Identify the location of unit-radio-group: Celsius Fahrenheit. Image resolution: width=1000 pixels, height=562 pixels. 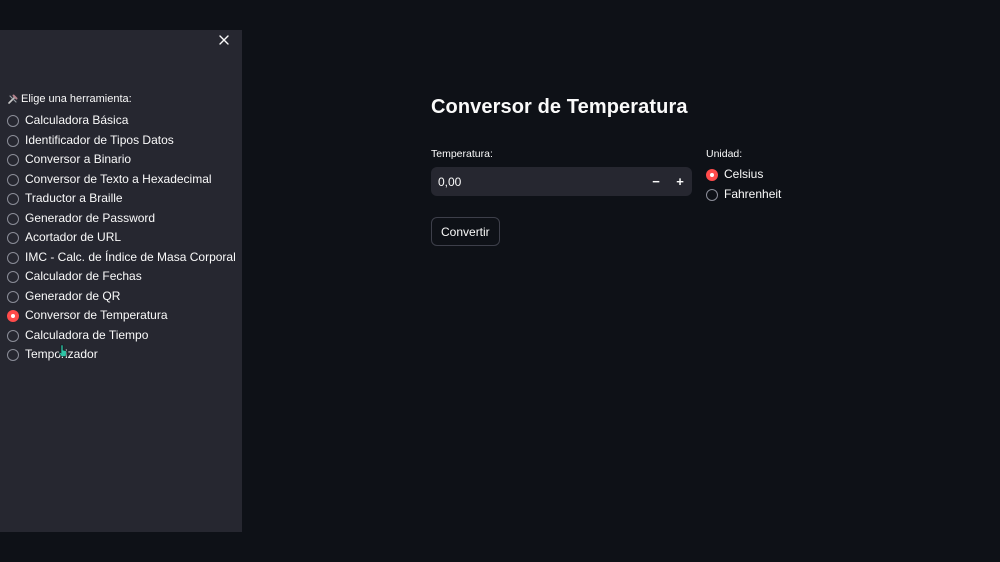
(806, 185).